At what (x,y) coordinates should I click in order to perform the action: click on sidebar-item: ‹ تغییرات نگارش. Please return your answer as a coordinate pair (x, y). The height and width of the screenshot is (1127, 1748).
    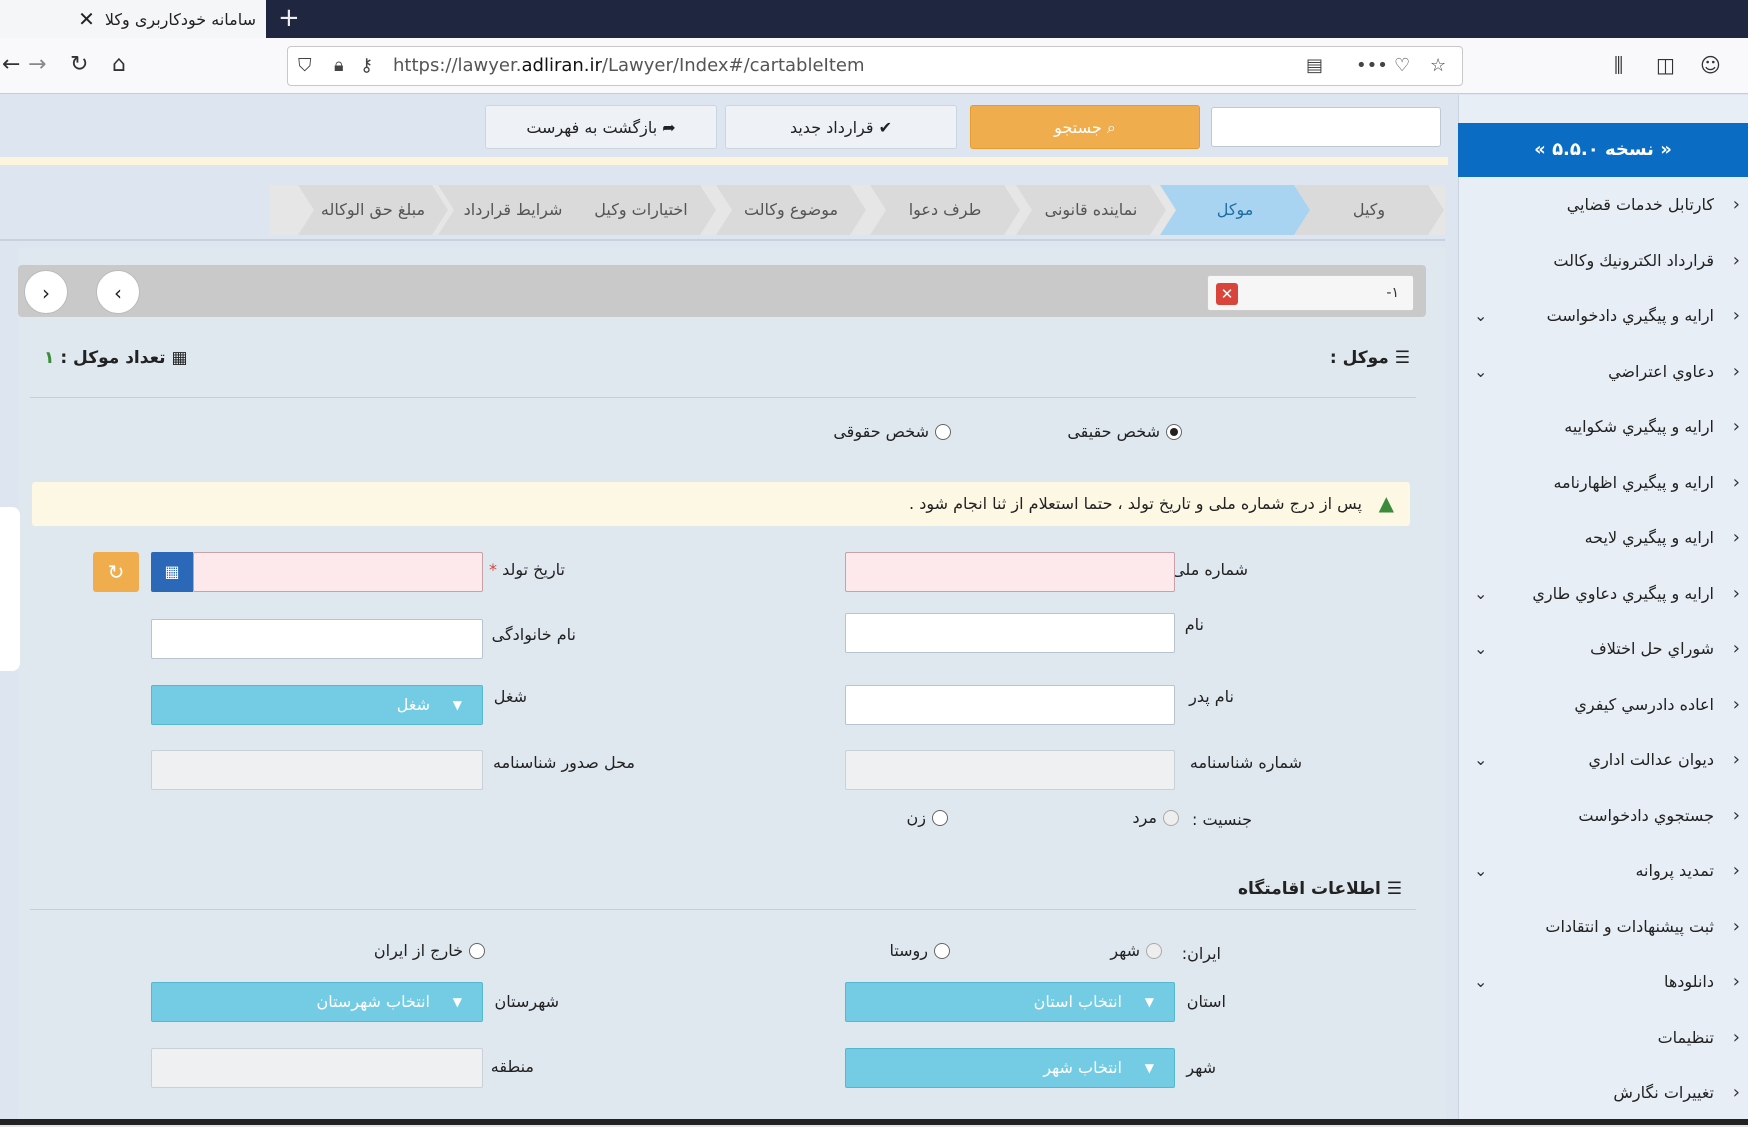
    Looking at the image, I should click on (1603, 1093).